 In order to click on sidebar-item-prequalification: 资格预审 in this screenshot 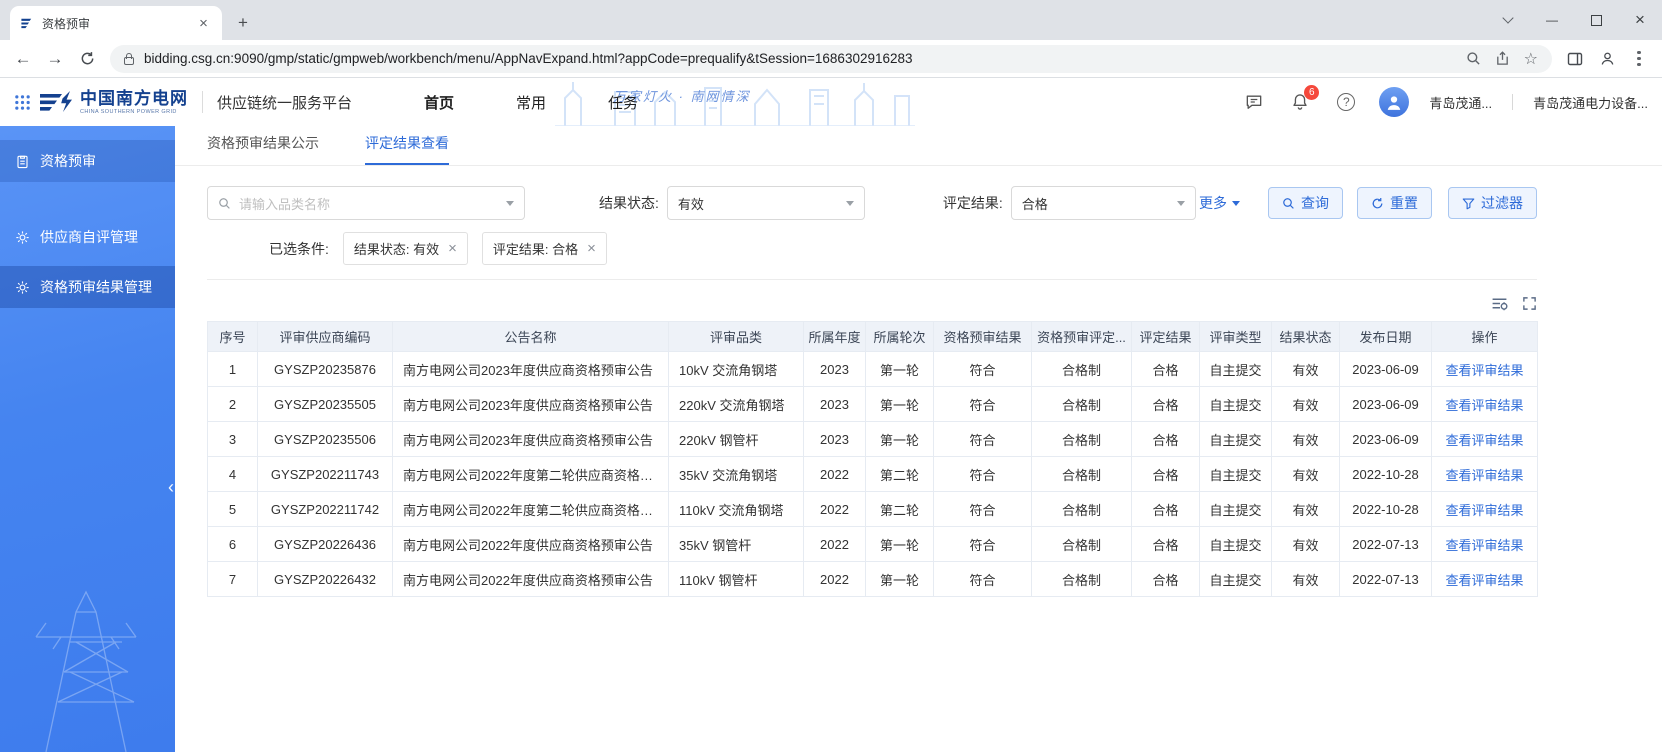, I will do `click(87, 161)`.